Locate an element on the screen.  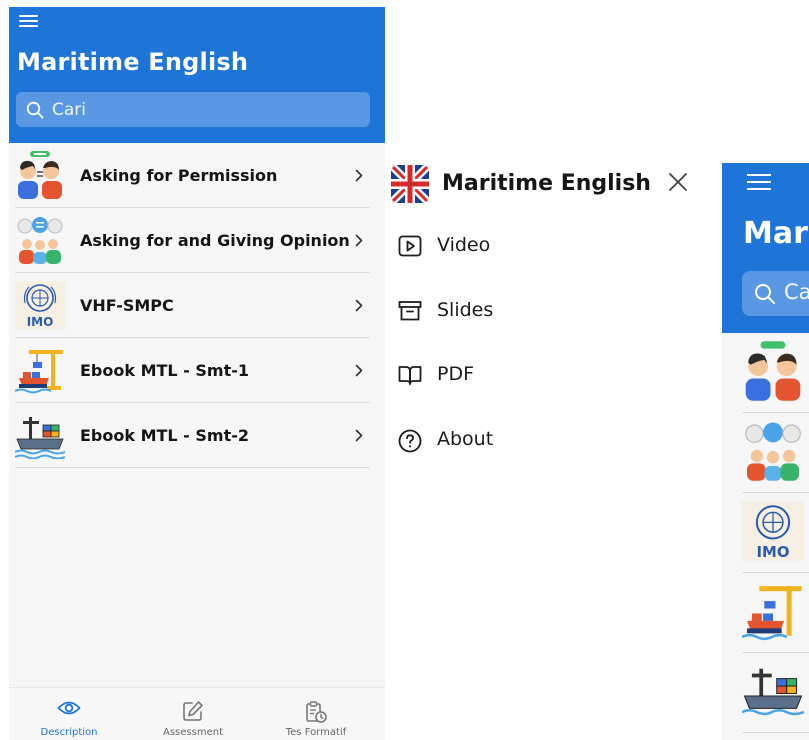
app-header: Marit Ca is located at coordinates (765, 248).